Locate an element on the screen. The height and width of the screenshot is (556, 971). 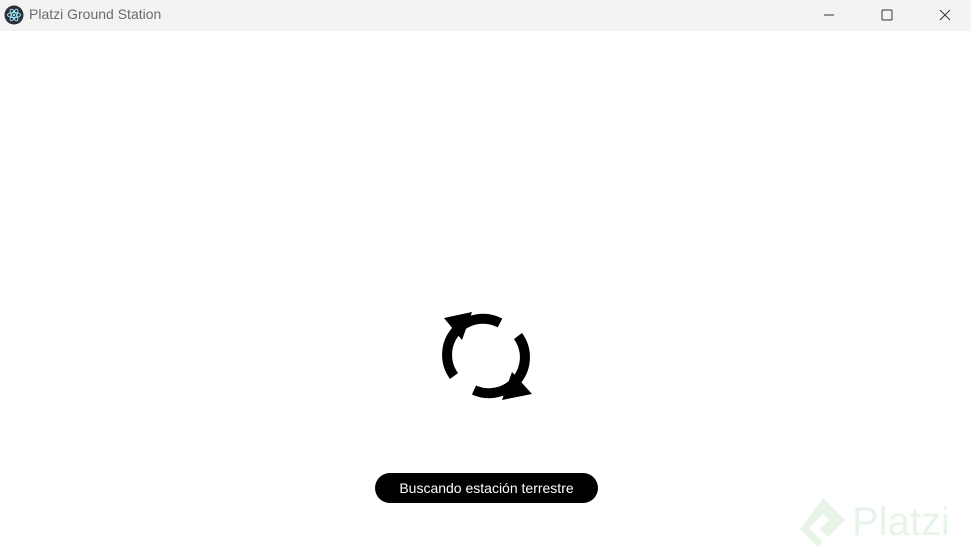
minimize-icon is located at coordinates (829, 15).